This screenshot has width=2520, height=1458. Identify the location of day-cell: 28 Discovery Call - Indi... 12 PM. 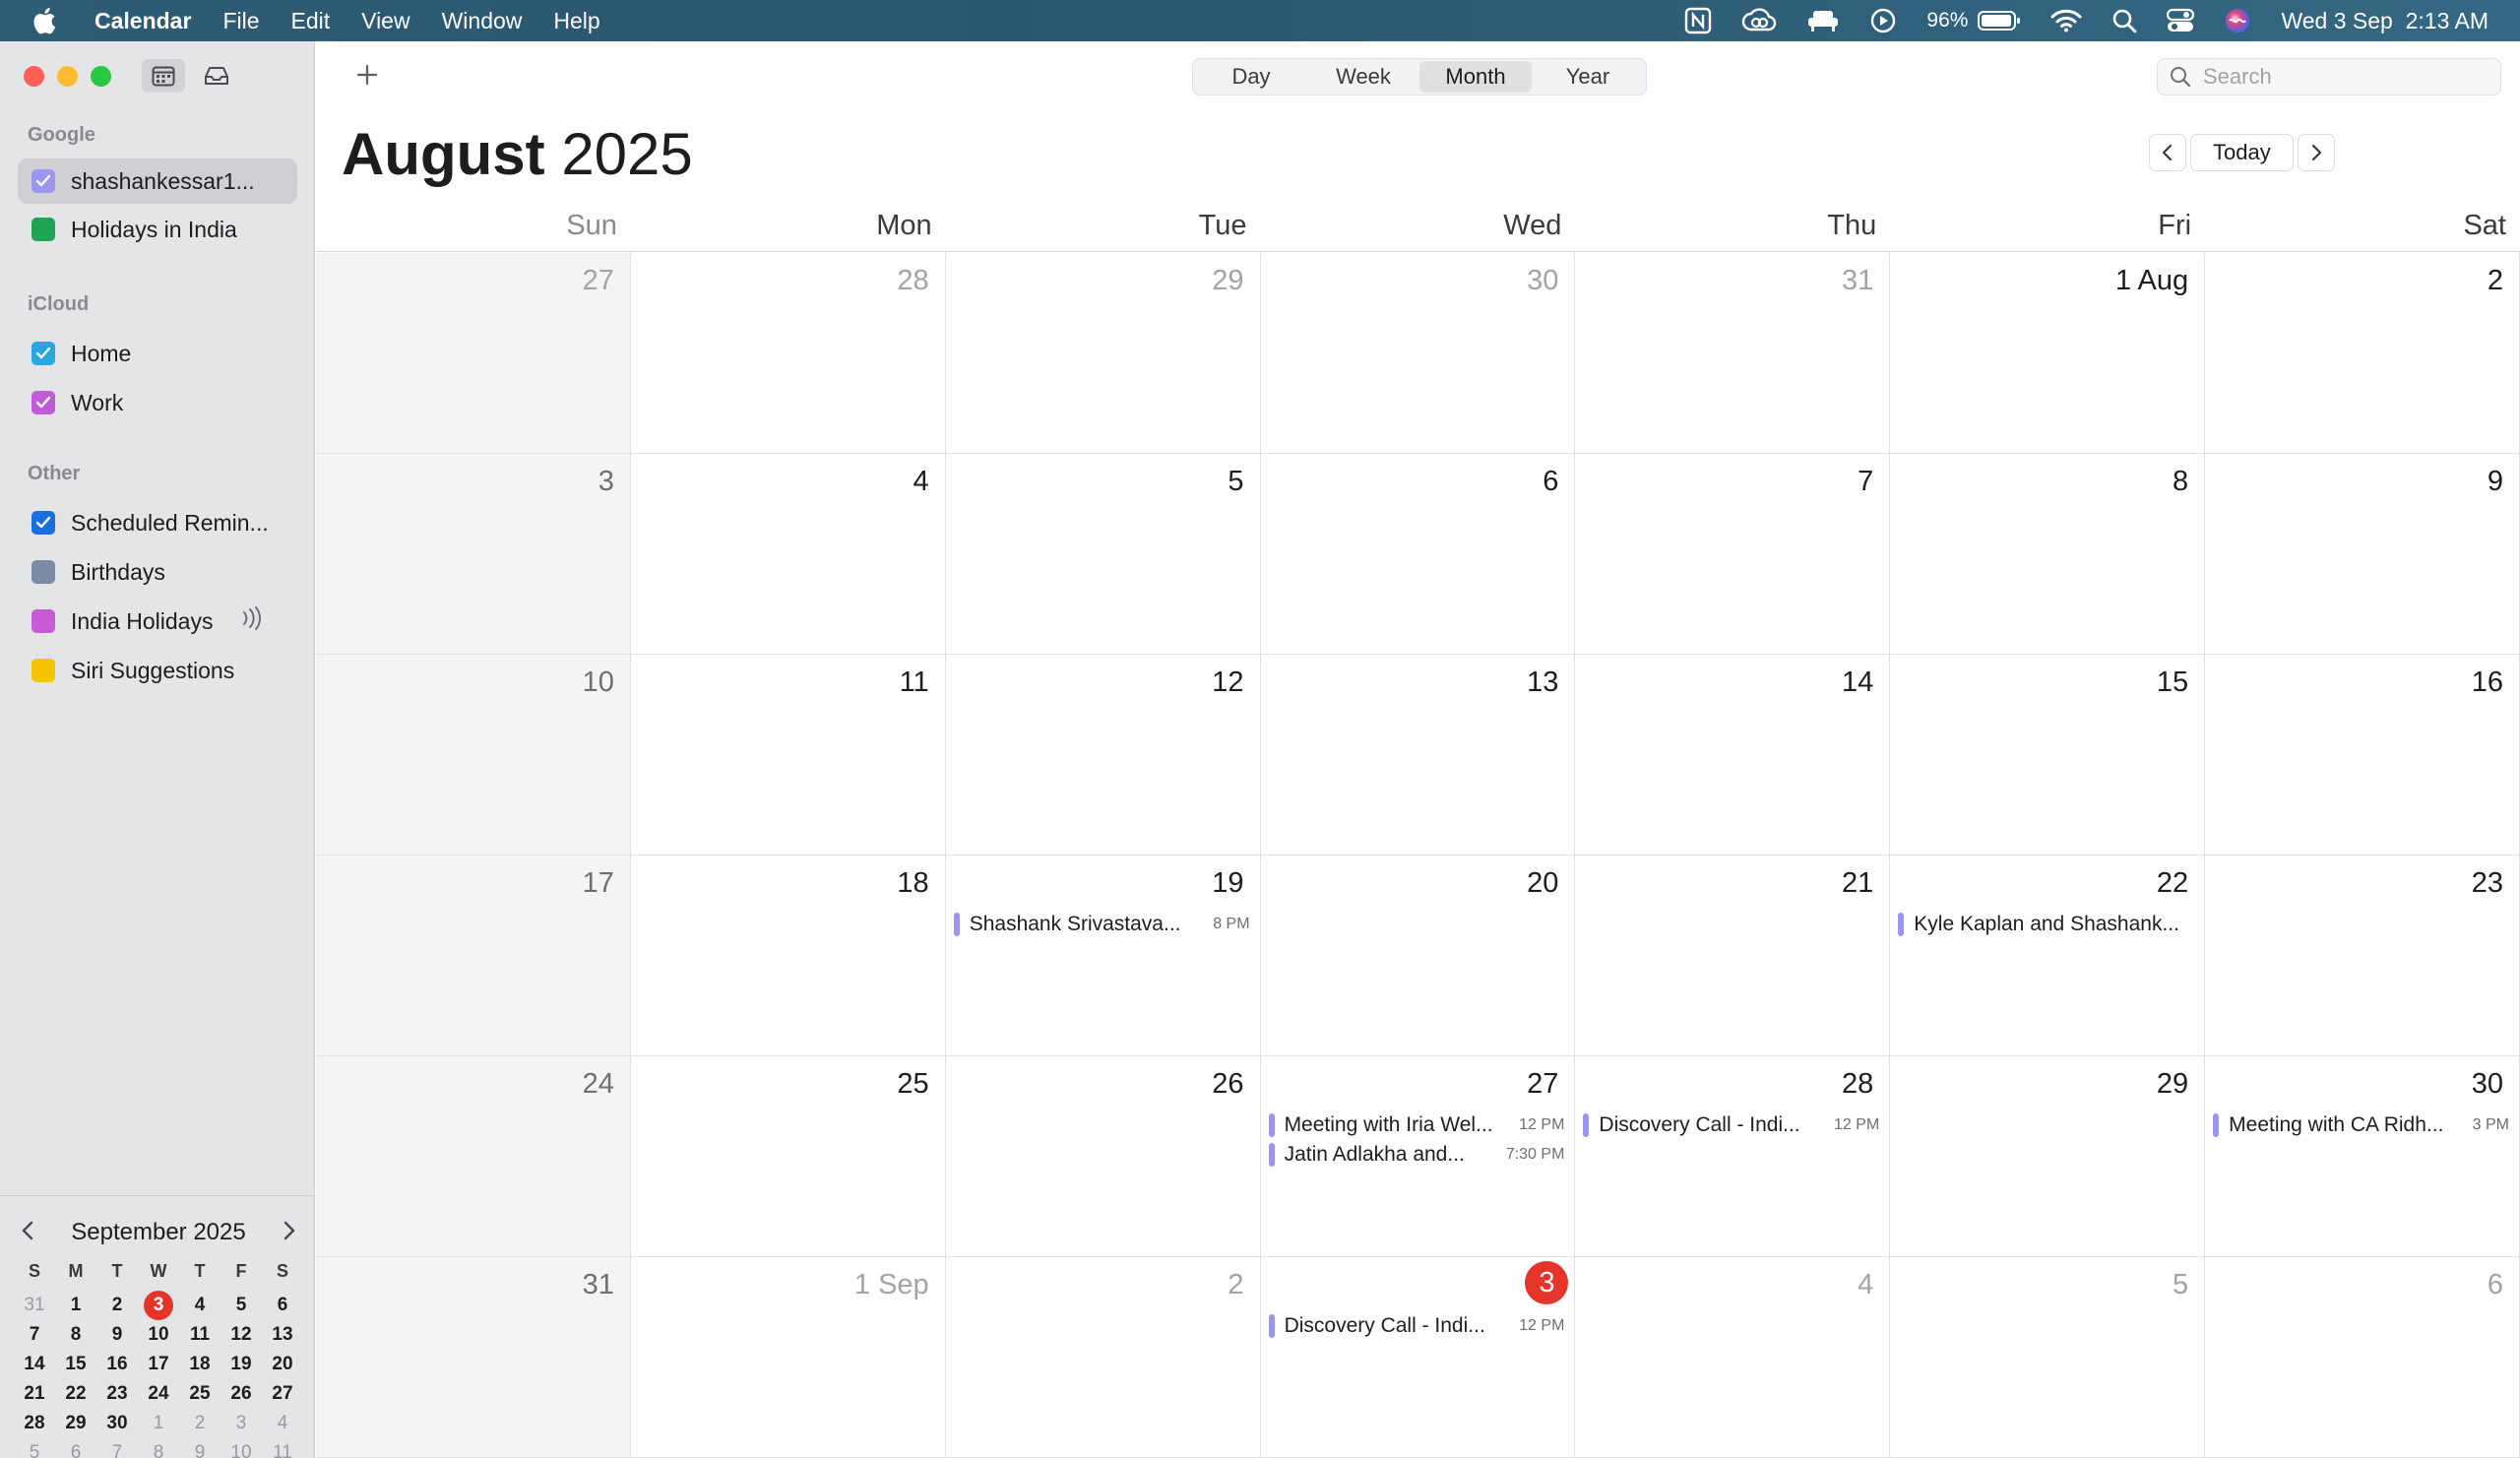
(1733, 1156).